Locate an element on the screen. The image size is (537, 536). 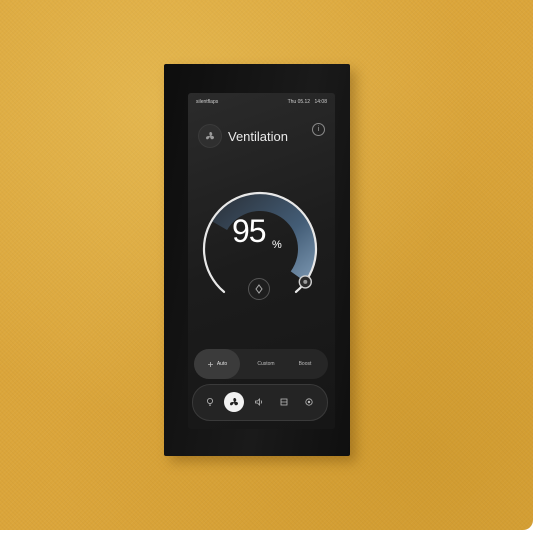
ventilation-mode-button is located at coordinates (210, 136).